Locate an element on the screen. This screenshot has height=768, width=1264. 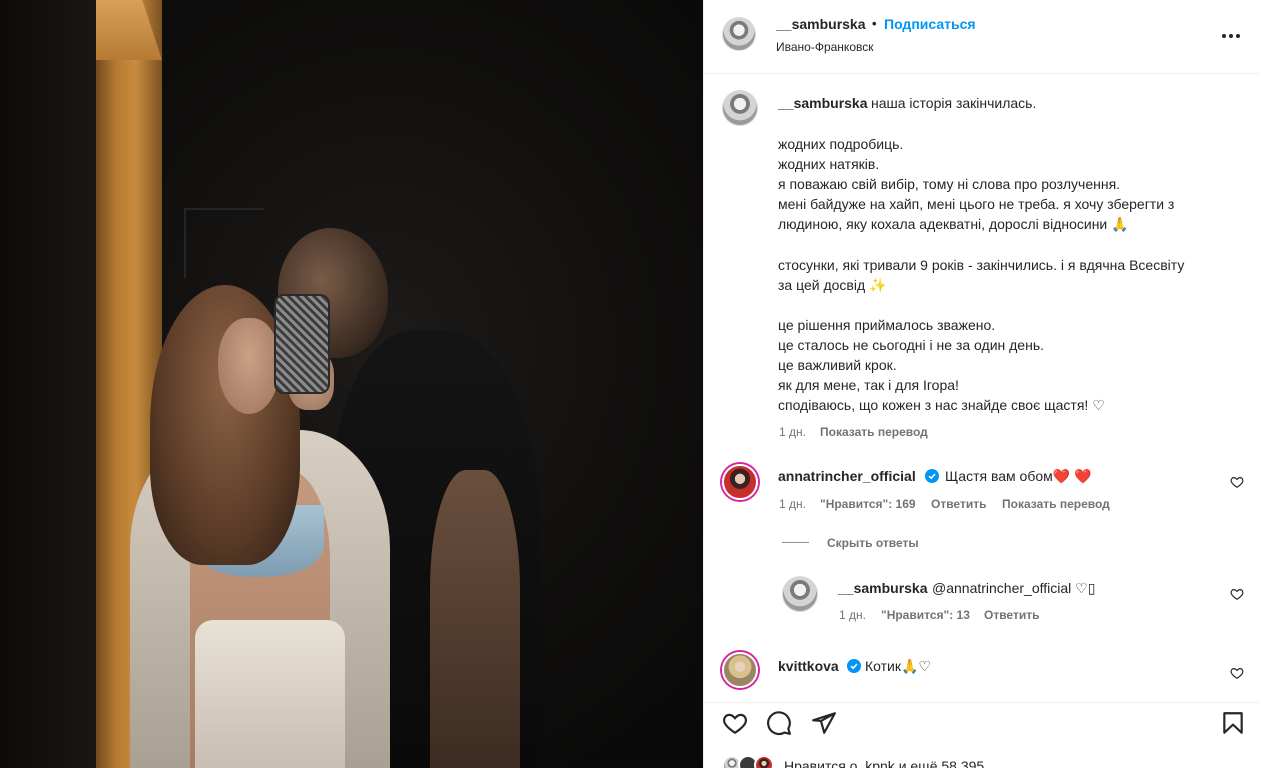
author-username: __samburska is located at coordinates (821, 24).